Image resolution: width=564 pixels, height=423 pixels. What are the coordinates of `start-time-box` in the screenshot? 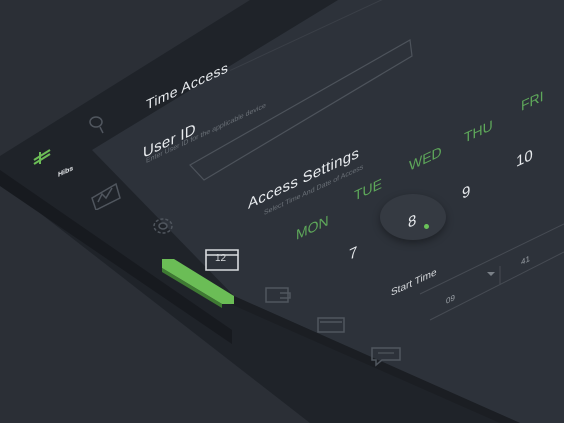 It's located at (491, 272).